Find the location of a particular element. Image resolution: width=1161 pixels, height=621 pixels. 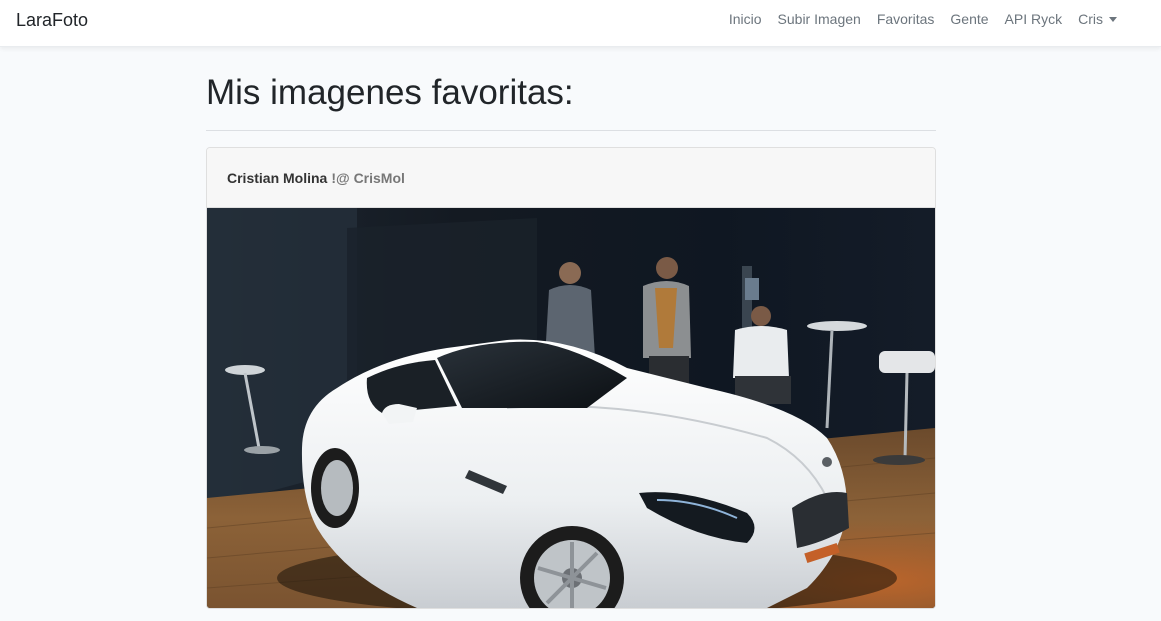

nav-link-inicio: Inicio is located at coordinates (745, 19).